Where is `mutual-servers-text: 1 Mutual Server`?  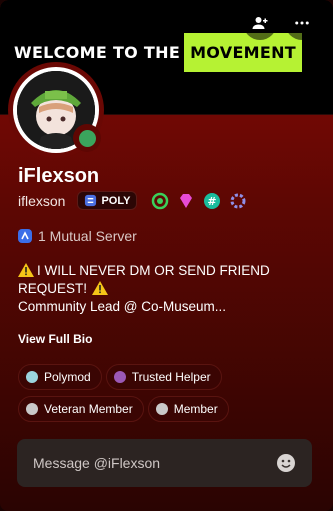 mutual-servers-text: 1 Mutual Server is located at coordinates (87, 236).